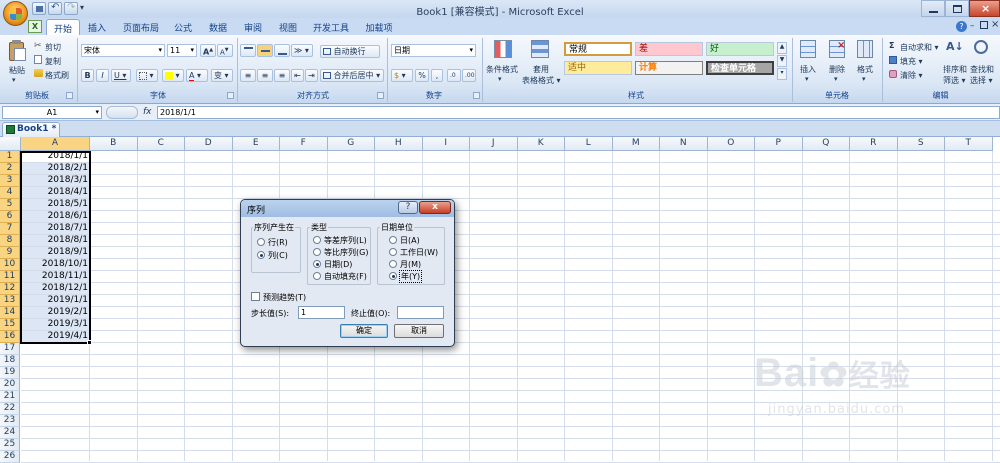  I want to click on find-select-button-line2: 选择 ▾, so click(981, 80).